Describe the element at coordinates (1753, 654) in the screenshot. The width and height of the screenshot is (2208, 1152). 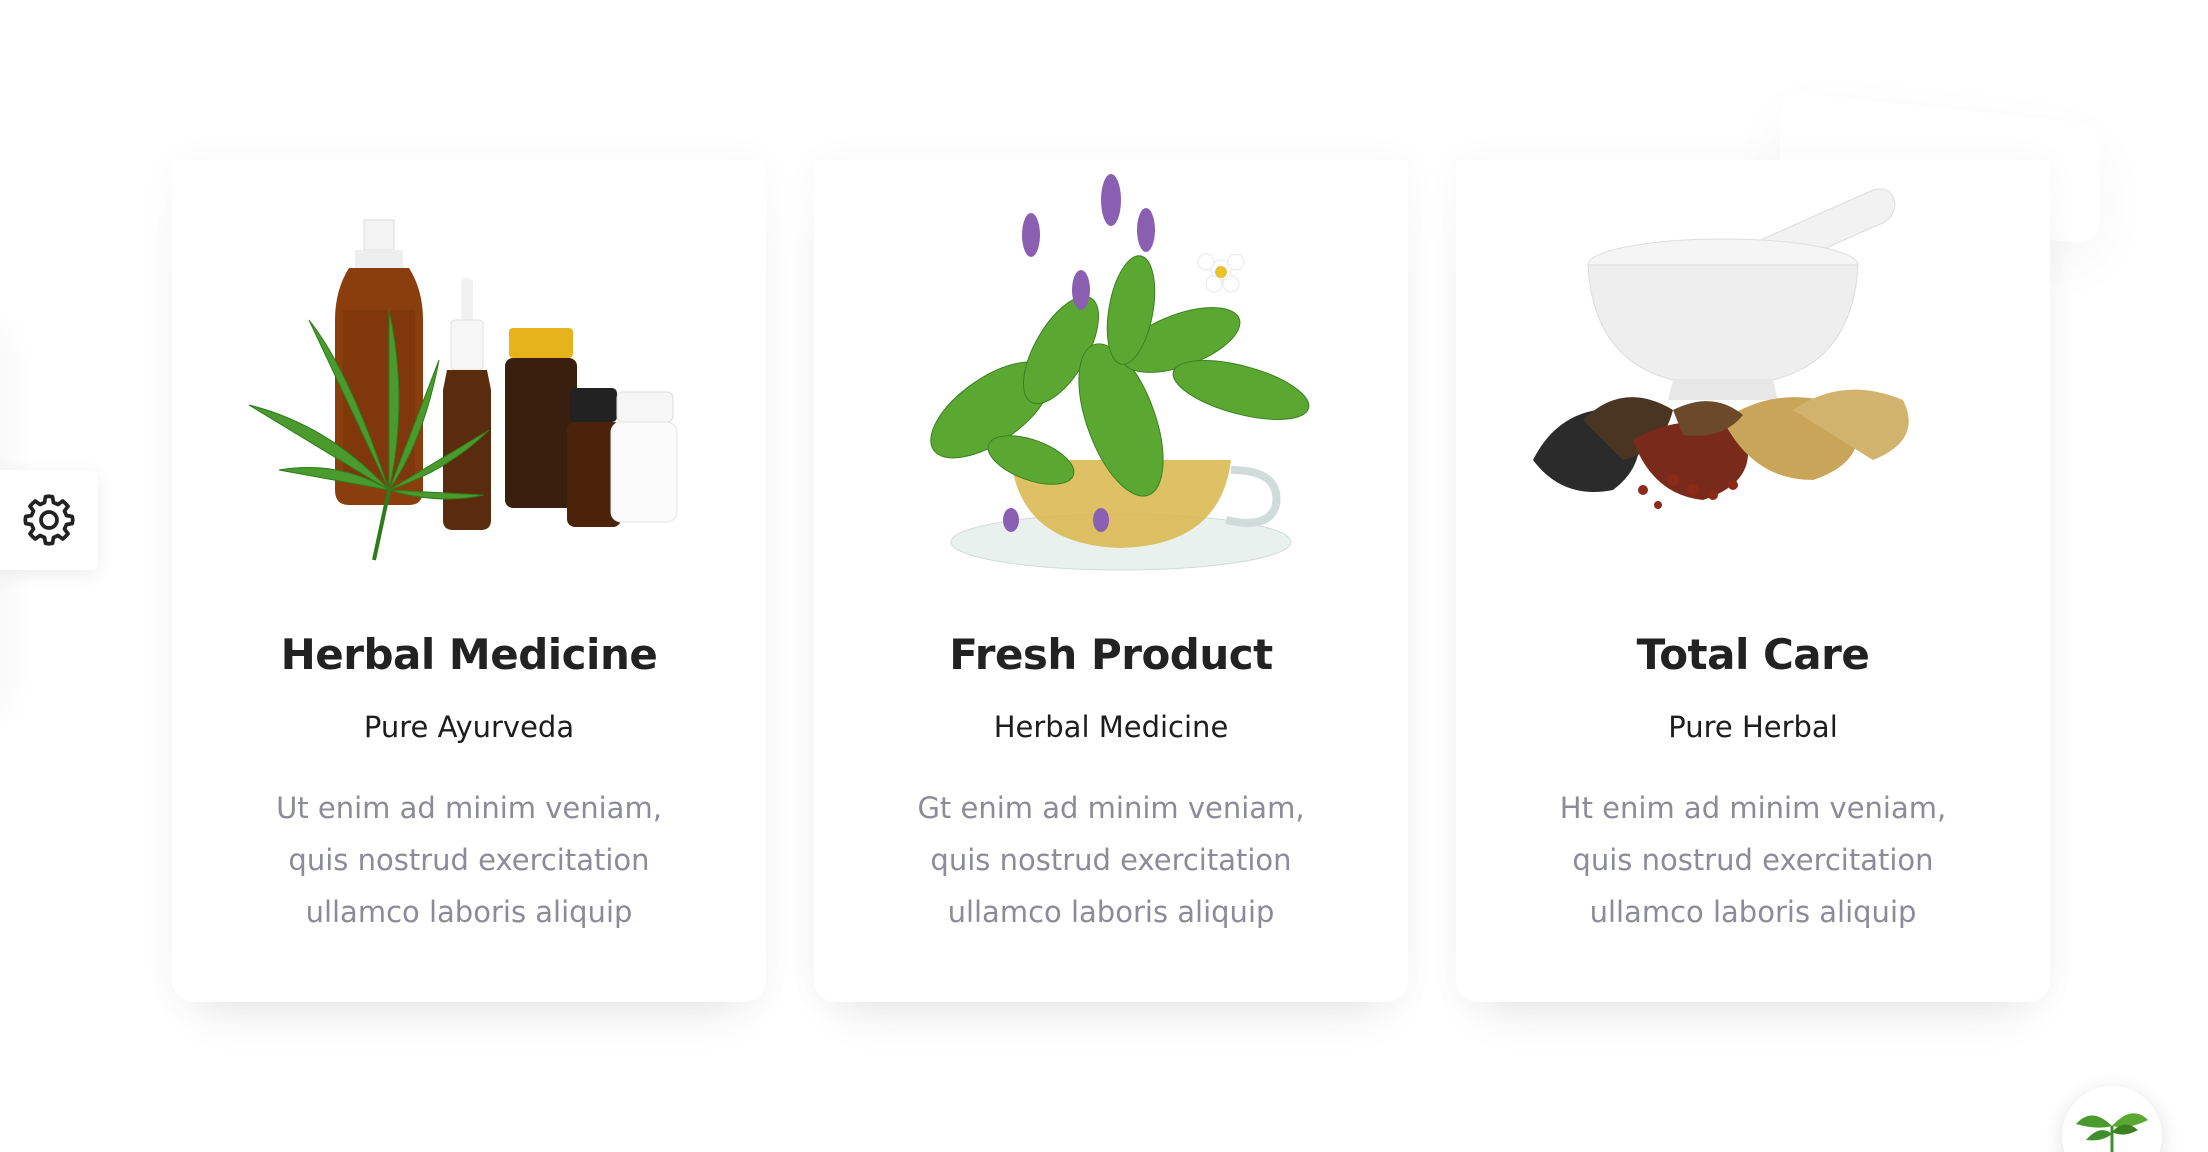
I see `card-title: Total Care` at that location.